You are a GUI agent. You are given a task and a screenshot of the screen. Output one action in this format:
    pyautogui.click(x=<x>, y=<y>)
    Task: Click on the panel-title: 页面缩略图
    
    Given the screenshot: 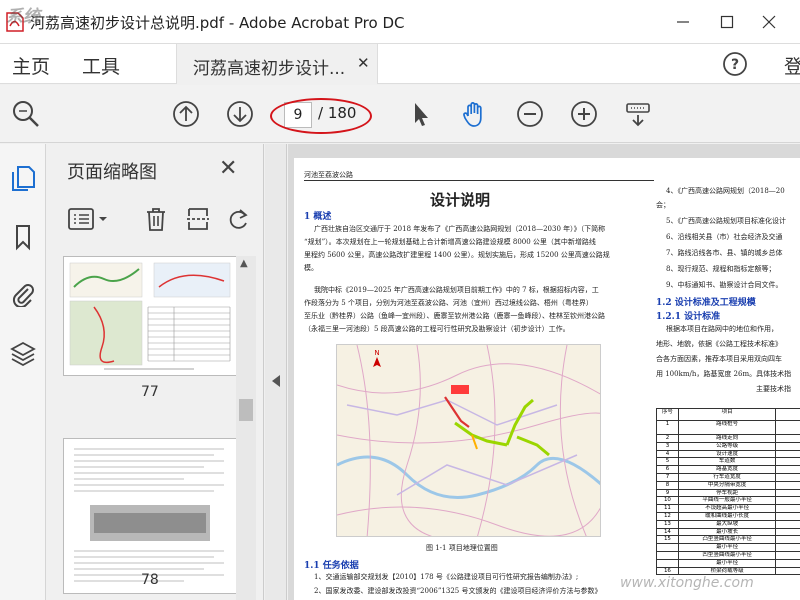 What is the action you would take?
    pyautogui.click(x=112, y=172)
    